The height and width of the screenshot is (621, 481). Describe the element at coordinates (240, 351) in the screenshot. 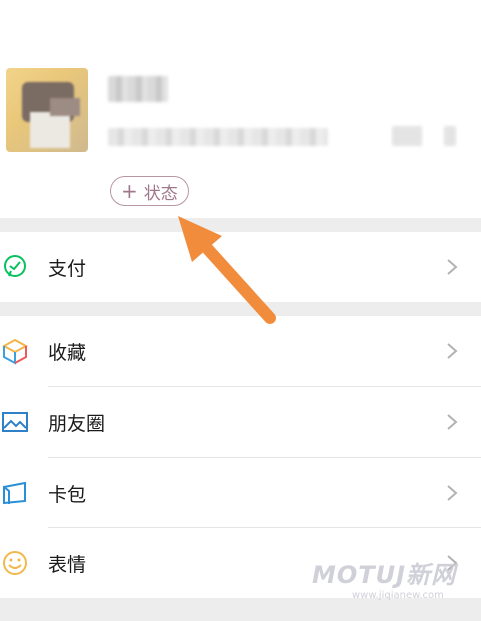

I see `menu-item-favorites: 收藏` at that location.